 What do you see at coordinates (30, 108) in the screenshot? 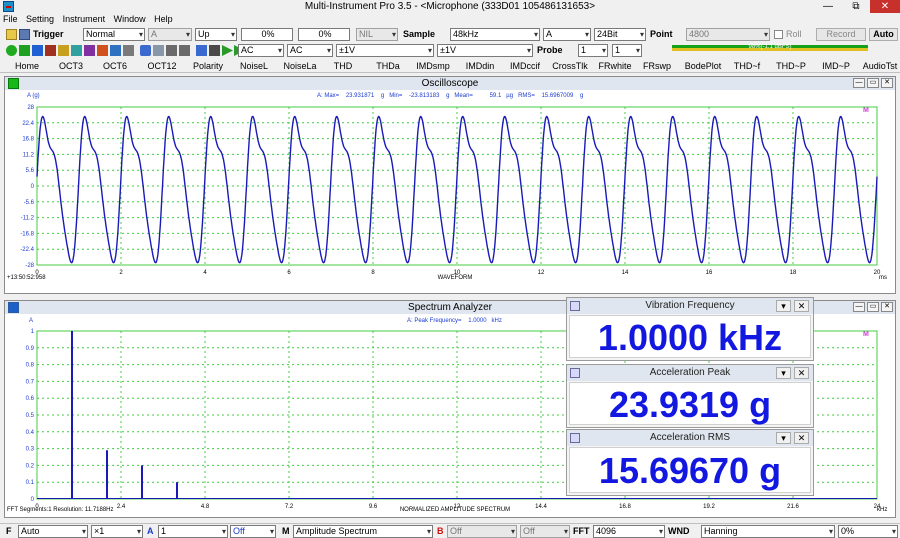
I see `y-tick-label: 28` at bounding box center [30, 108].